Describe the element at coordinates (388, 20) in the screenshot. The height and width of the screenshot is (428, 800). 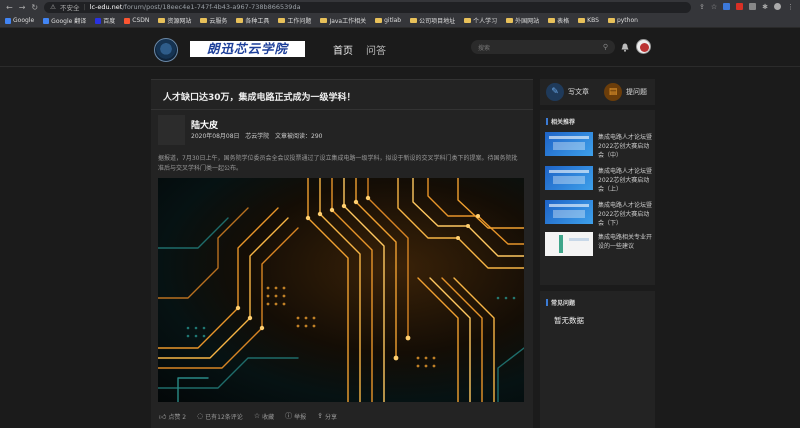
I see `bookmark-folder: gitlab` at that location.